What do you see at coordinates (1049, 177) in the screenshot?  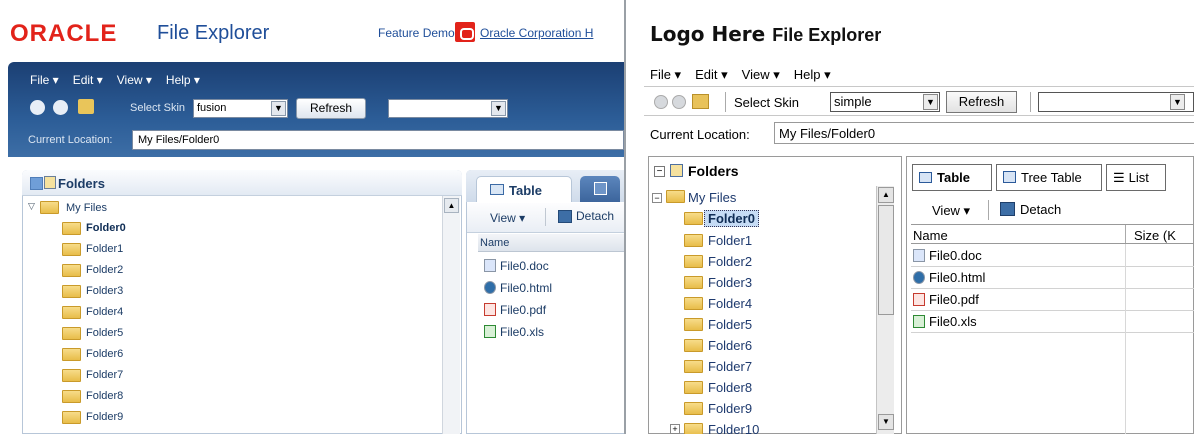 I see `tab-tree-table: Tree Table` at bounding box center [1049, 177].